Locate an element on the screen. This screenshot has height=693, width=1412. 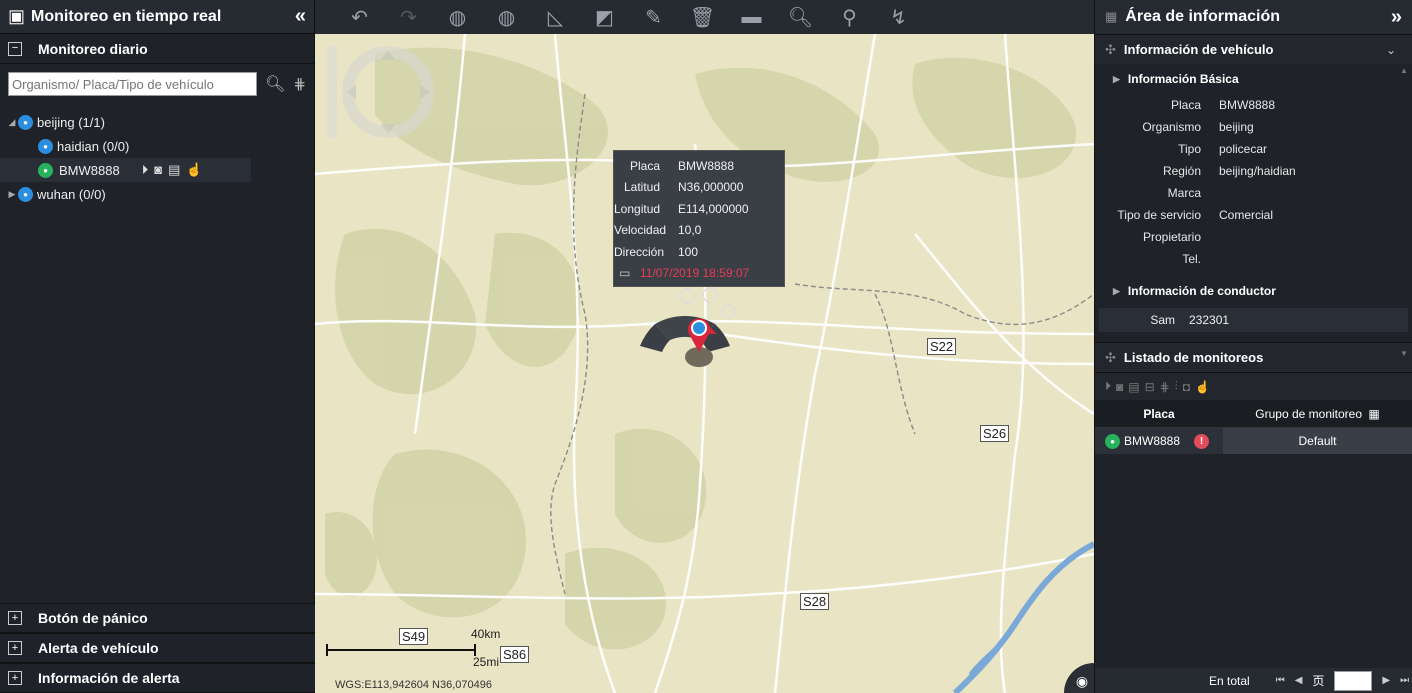
scroll-down-icon: ▼ is located at coordinates (1404, 353).